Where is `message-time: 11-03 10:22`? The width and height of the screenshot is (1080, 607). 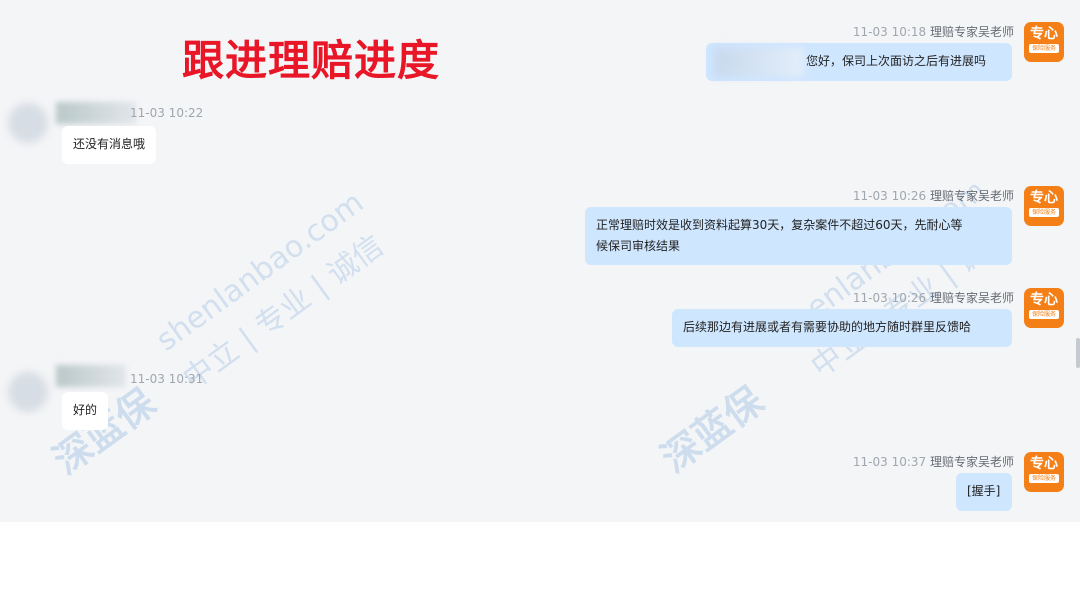
message-time: 11-03 10:22 is located at coordinates (167, 113).